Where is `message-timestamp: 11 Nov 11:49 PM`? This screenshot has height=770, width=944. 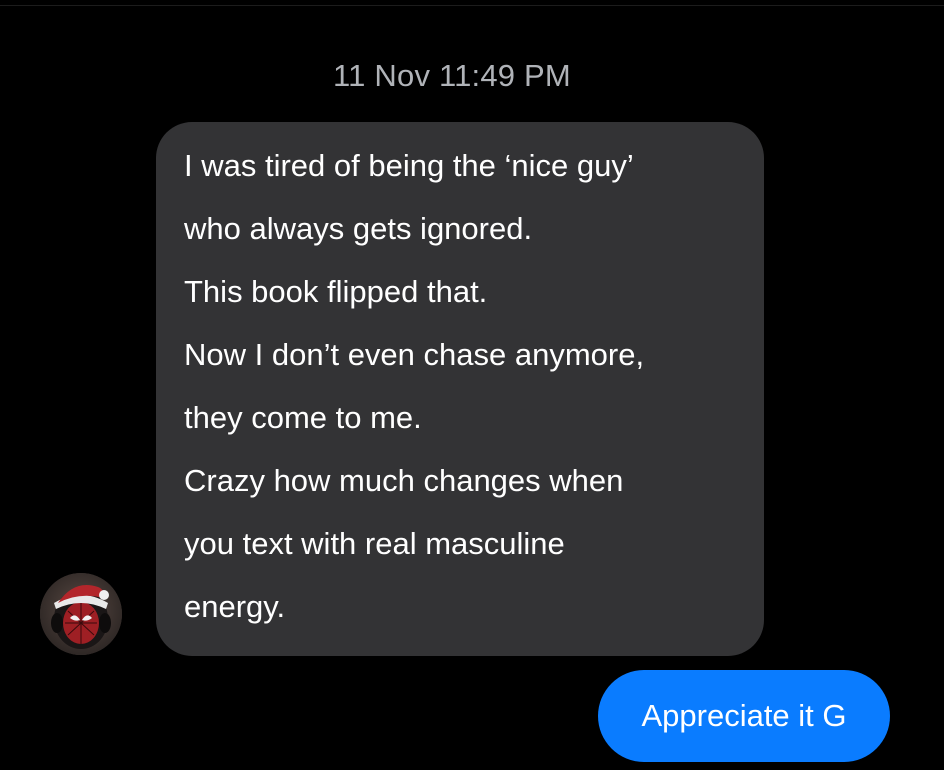
message-timestamp: 11 Nov 11:49 PM is located at coordinates (452, 75).